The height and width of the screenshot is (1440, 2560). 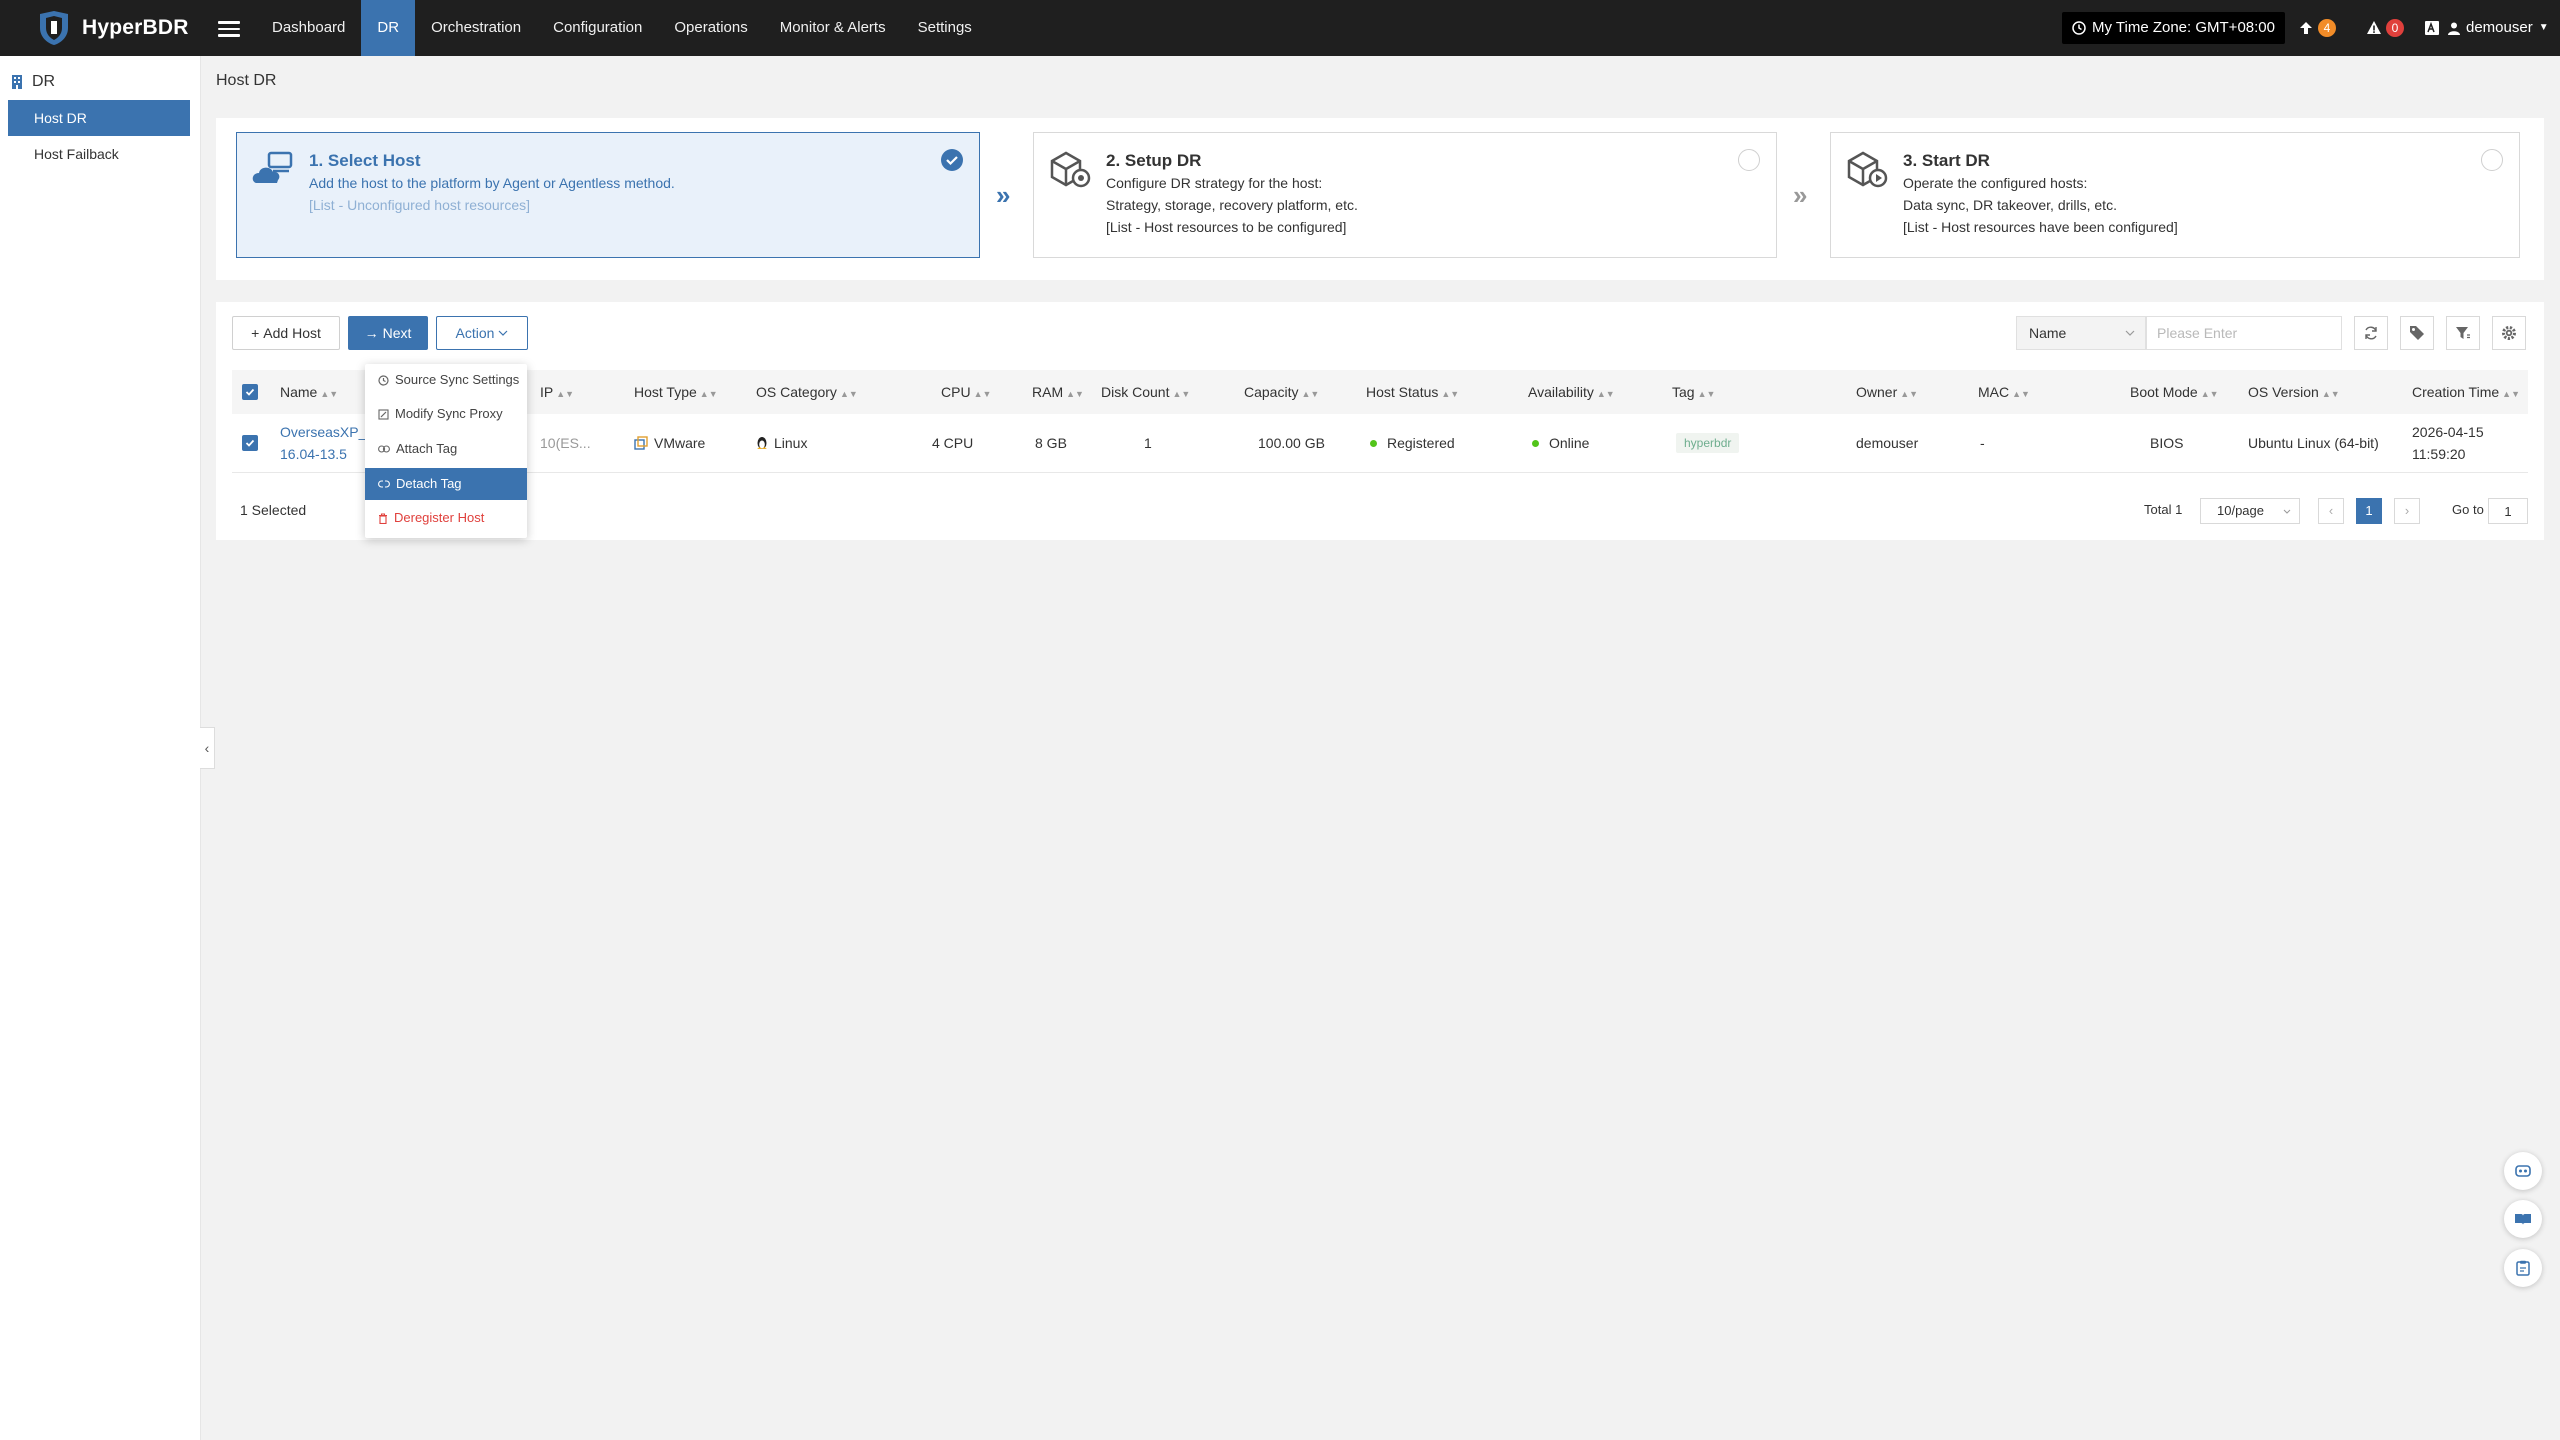 What do you see at coordinates (207, 748) in the screenshot?
I see `sidebar-collapse-icon: ‹` at bounding box center [207, 748].